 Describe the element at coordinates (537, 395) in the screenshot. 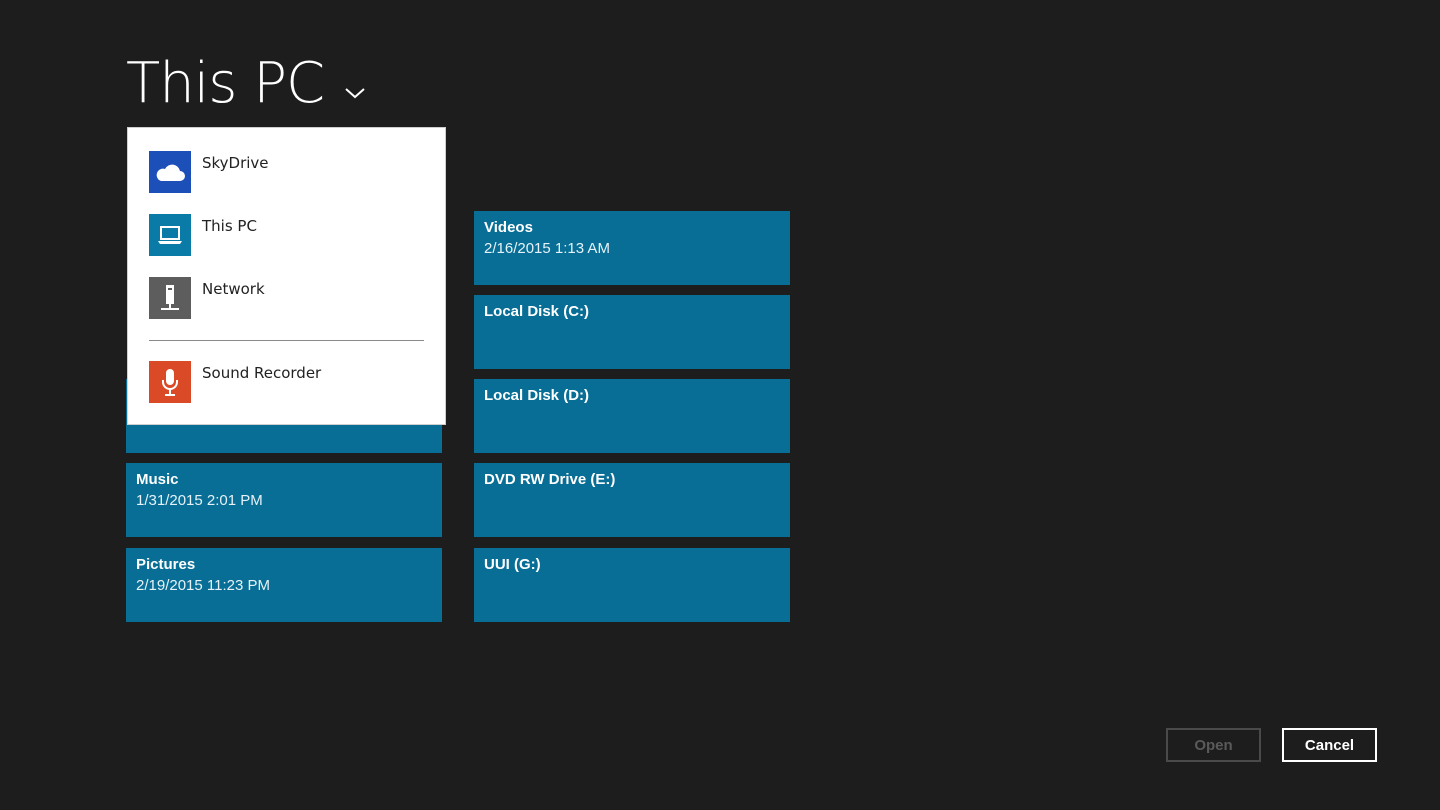

I see `tile-name: Local Disk (D:)` at that location.